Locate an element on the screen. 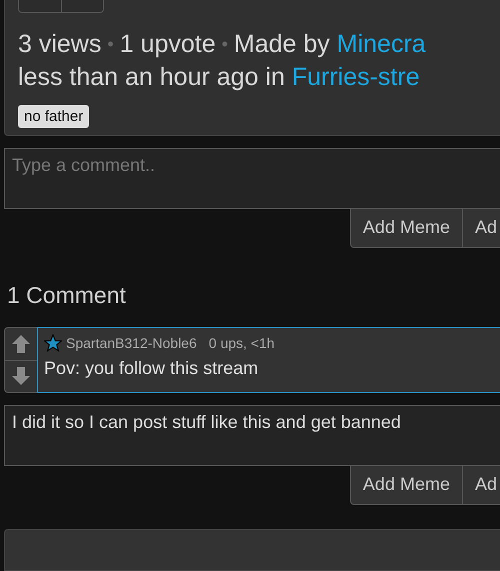 The width and height of the screenshot is (500, 571). tag: no father is located at coordinates (54, 116).